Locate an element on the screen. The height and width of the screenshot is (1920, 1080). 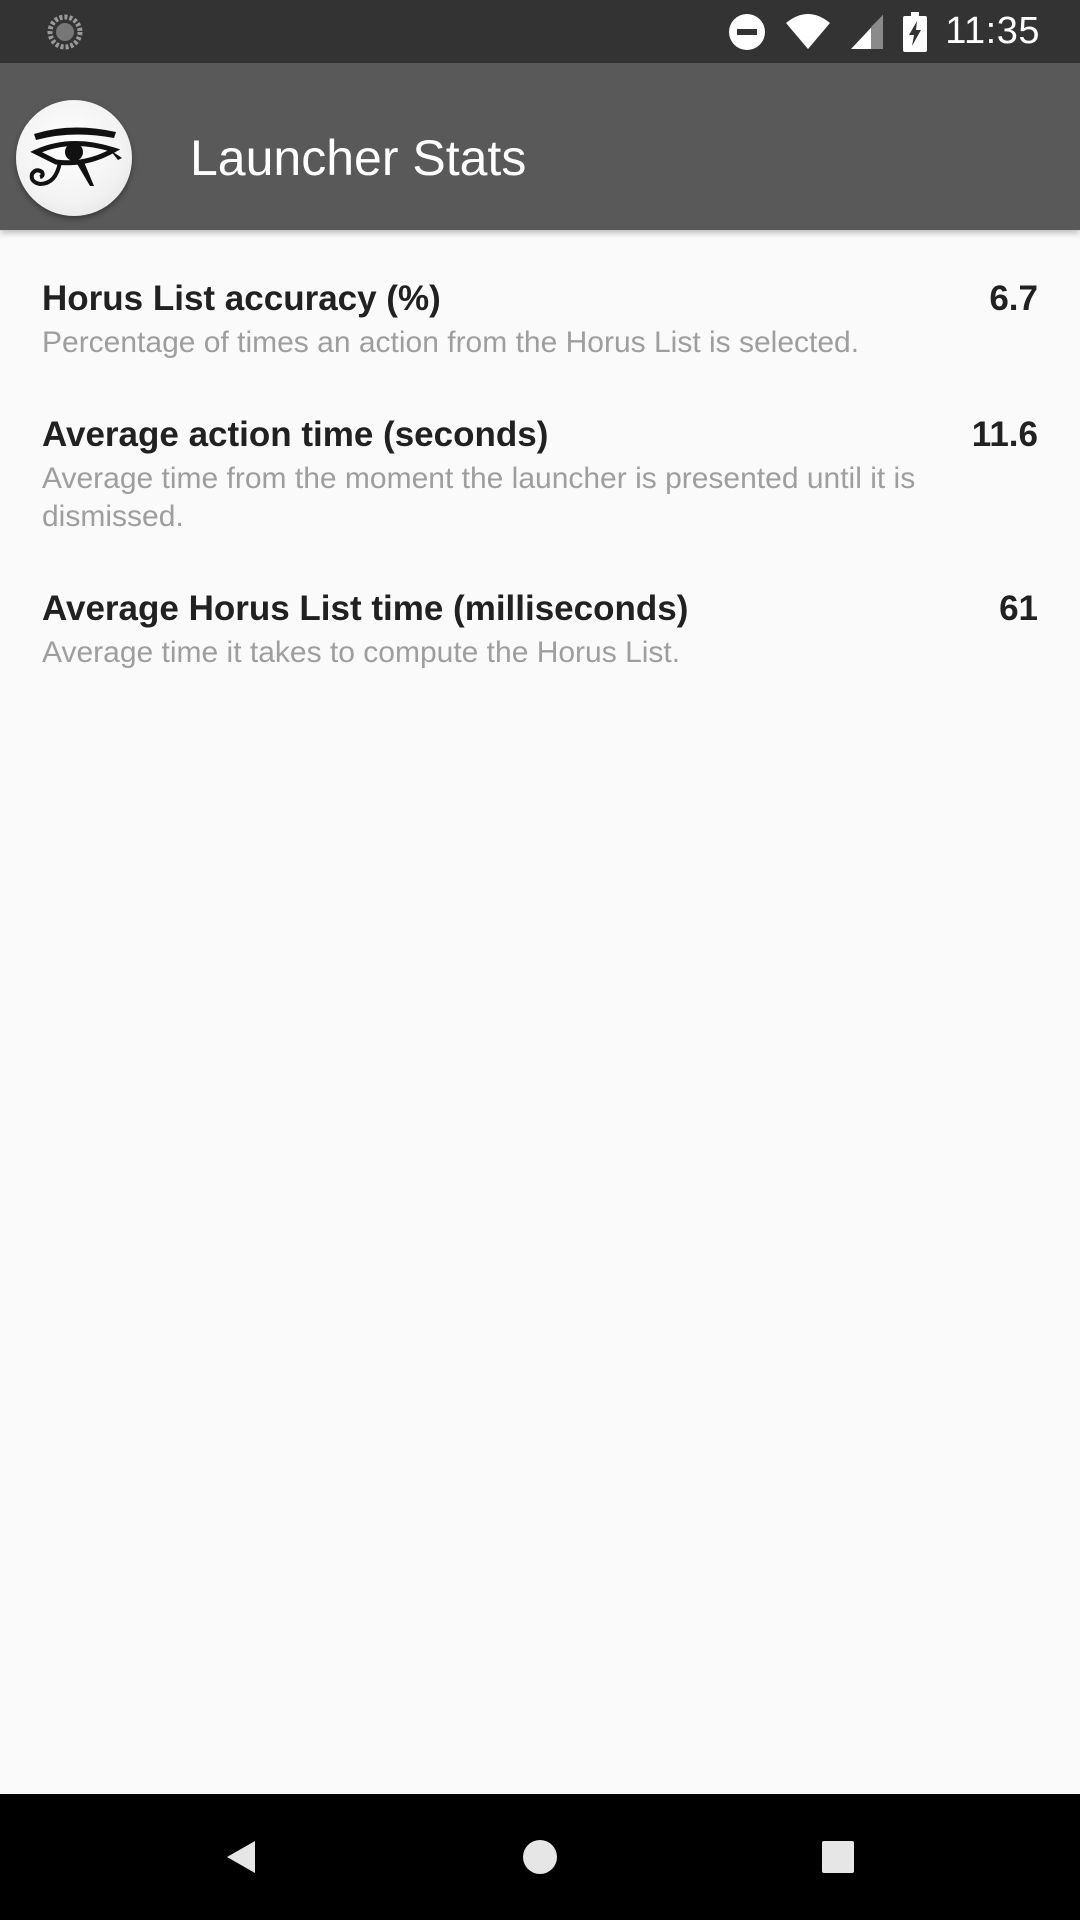
do-not-disturb-icon is located at coordinates (747, 32).